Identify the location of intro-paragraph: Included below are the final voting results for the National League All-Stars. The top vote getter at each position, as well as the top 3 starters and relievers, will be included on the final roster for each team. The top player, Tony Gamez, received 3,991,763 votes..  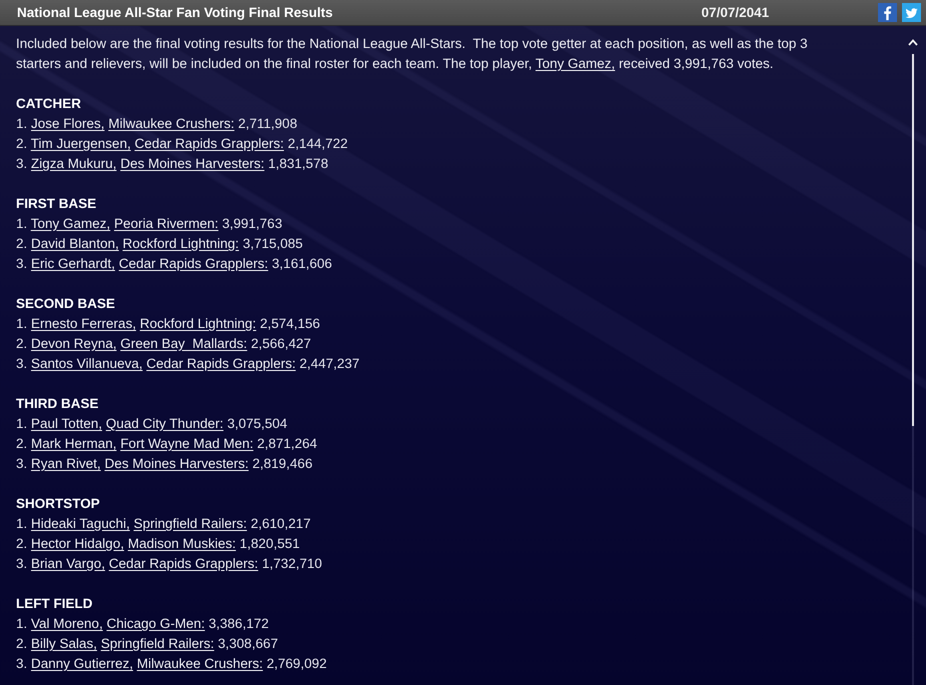
(412, 54).